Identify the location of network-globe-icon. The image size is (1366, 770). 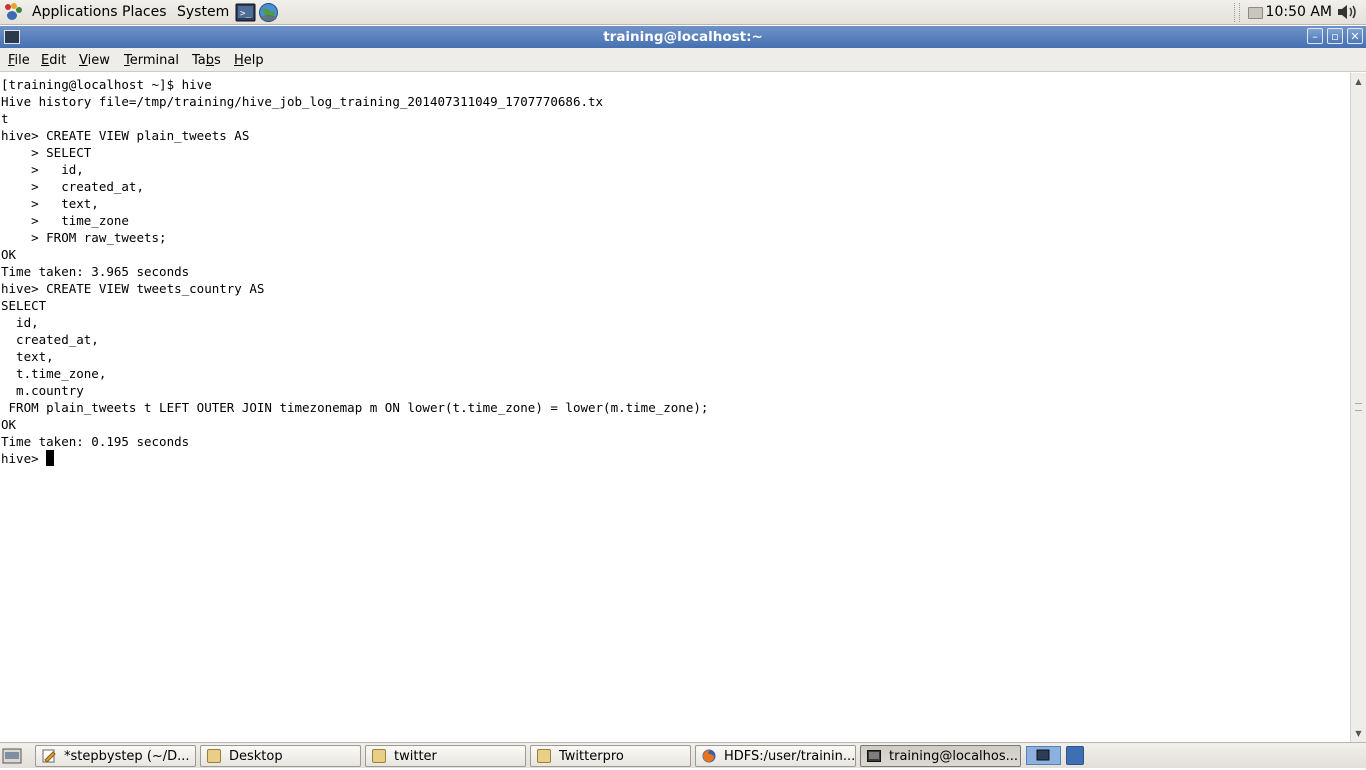
(268, 12).